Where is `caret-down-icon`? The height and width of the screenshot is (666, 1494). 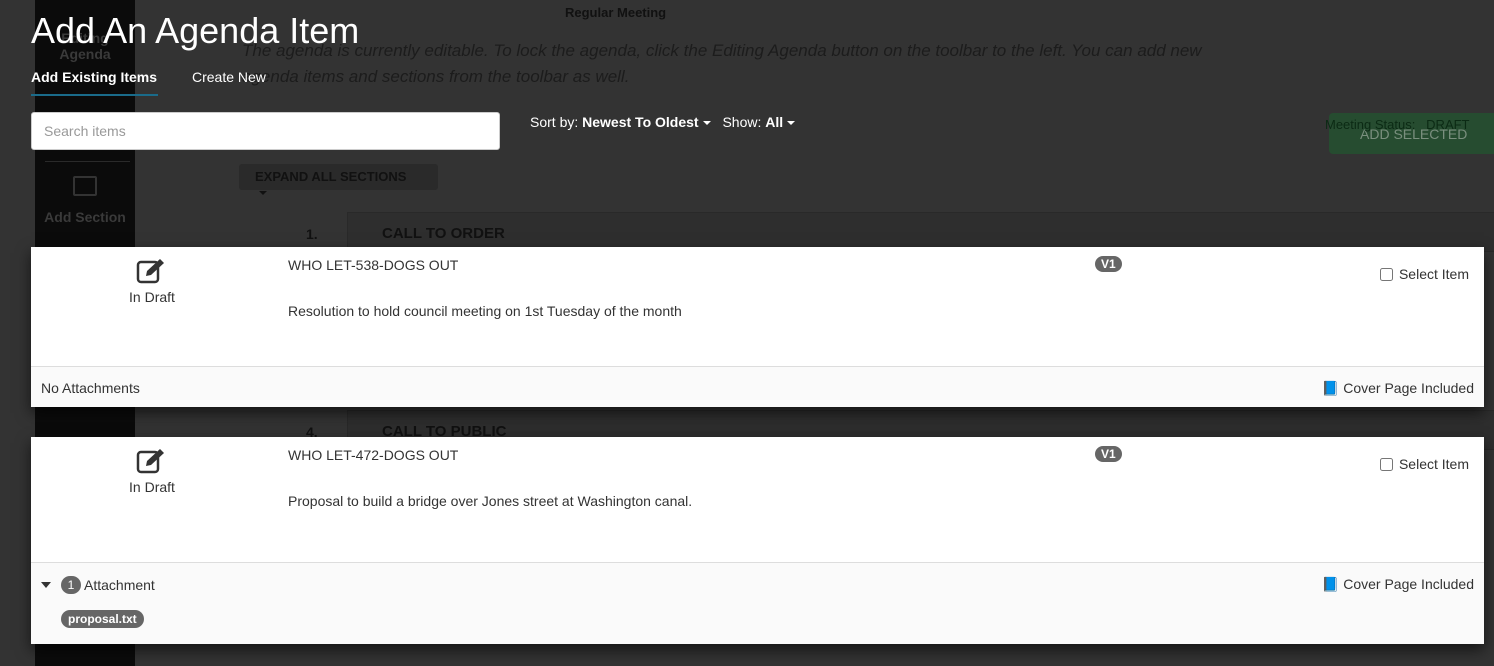 caret-down-icon is located at coordinates (46, 585).